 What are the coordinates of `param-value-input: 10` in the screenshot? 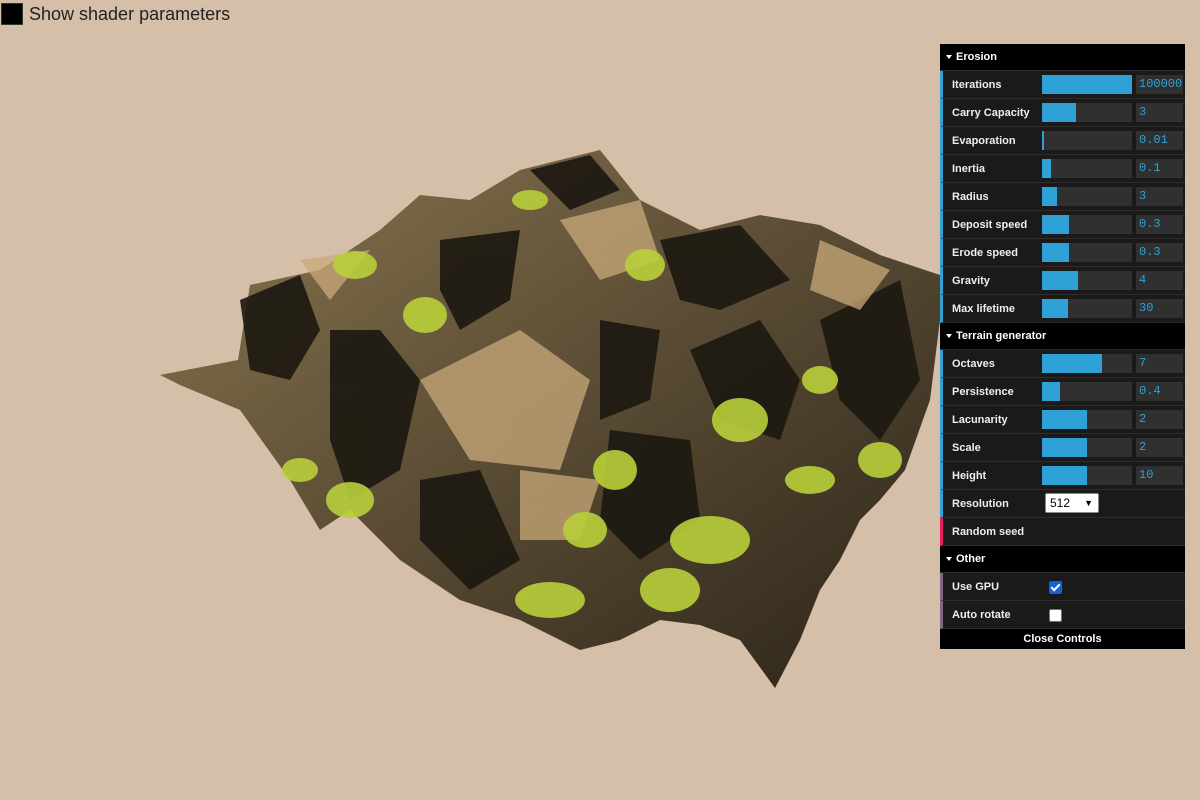 It's located at (1159, 475).